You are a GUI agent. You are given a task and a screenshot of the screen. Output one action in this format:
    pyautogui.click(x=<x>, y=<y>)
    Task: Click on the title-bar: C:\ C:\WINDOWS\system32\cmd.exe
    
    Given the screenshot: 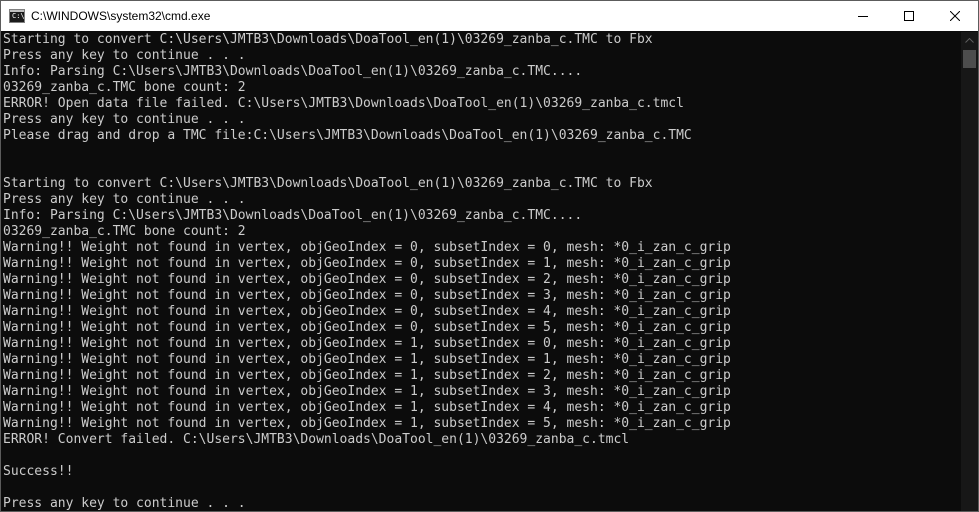 What is the action you would take?
    pyautogui.click(x=489, y=16)
    